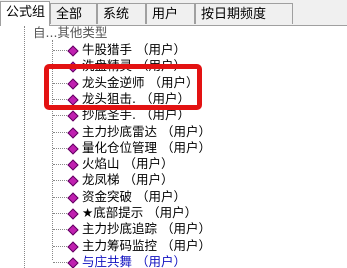 The width and height of the screenshot is (347, 268). I want to click on tab-user: 用户, so click(170, 13).